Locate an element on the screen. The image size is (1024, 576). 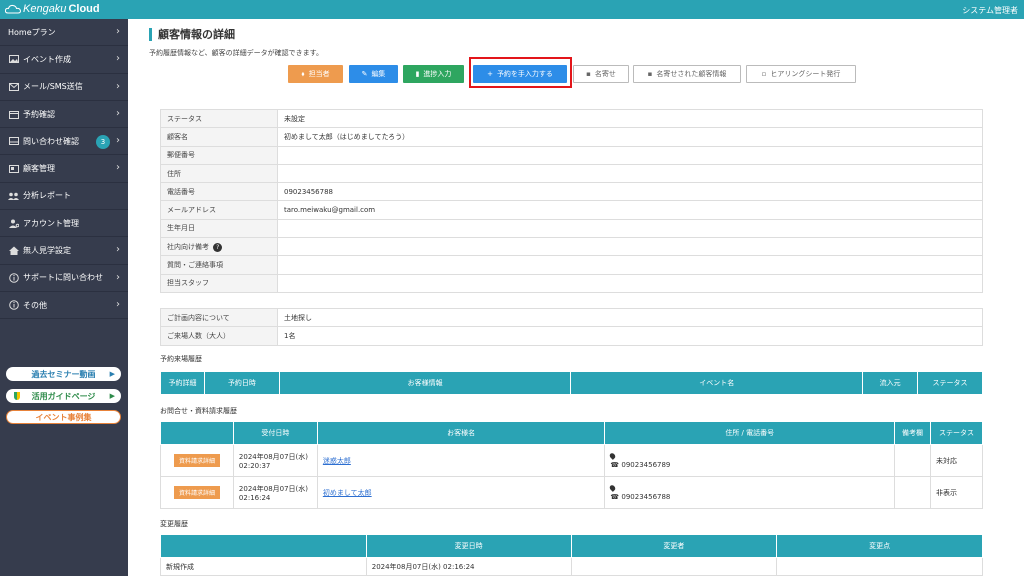
table-row: 担当スタッフ is located at coordinates (571, 283).